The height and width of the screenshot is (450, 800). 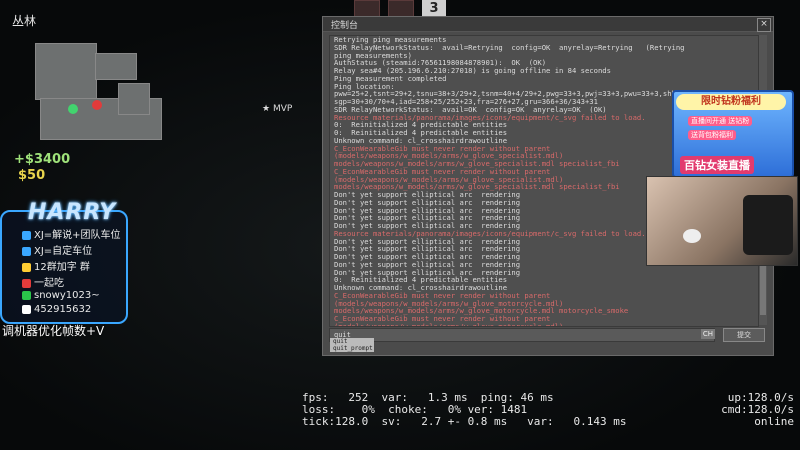 I want to click on money-balance: $50, so click(x=32, y=175).